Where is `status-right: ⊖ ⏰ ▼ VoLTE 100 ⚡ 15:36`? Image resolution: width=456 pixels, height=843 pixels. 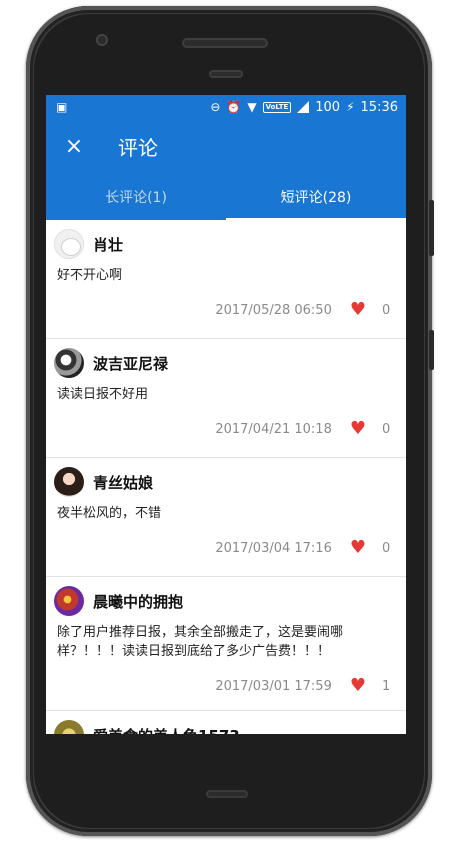 status-right: ⊖ ⏰ ▼ VoLTE 100 ⚡ 15:36 is located at coordinates (304, 107).